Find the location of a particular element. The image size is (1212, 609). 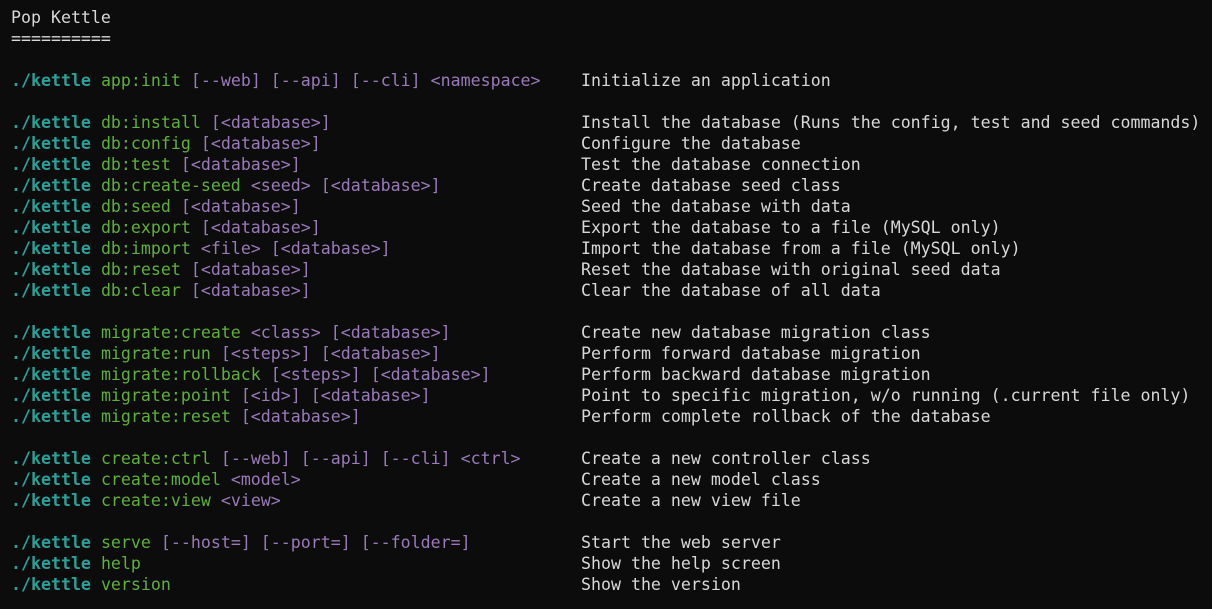

command-subcommand: migrate:create is located at coordinates (170, 332).